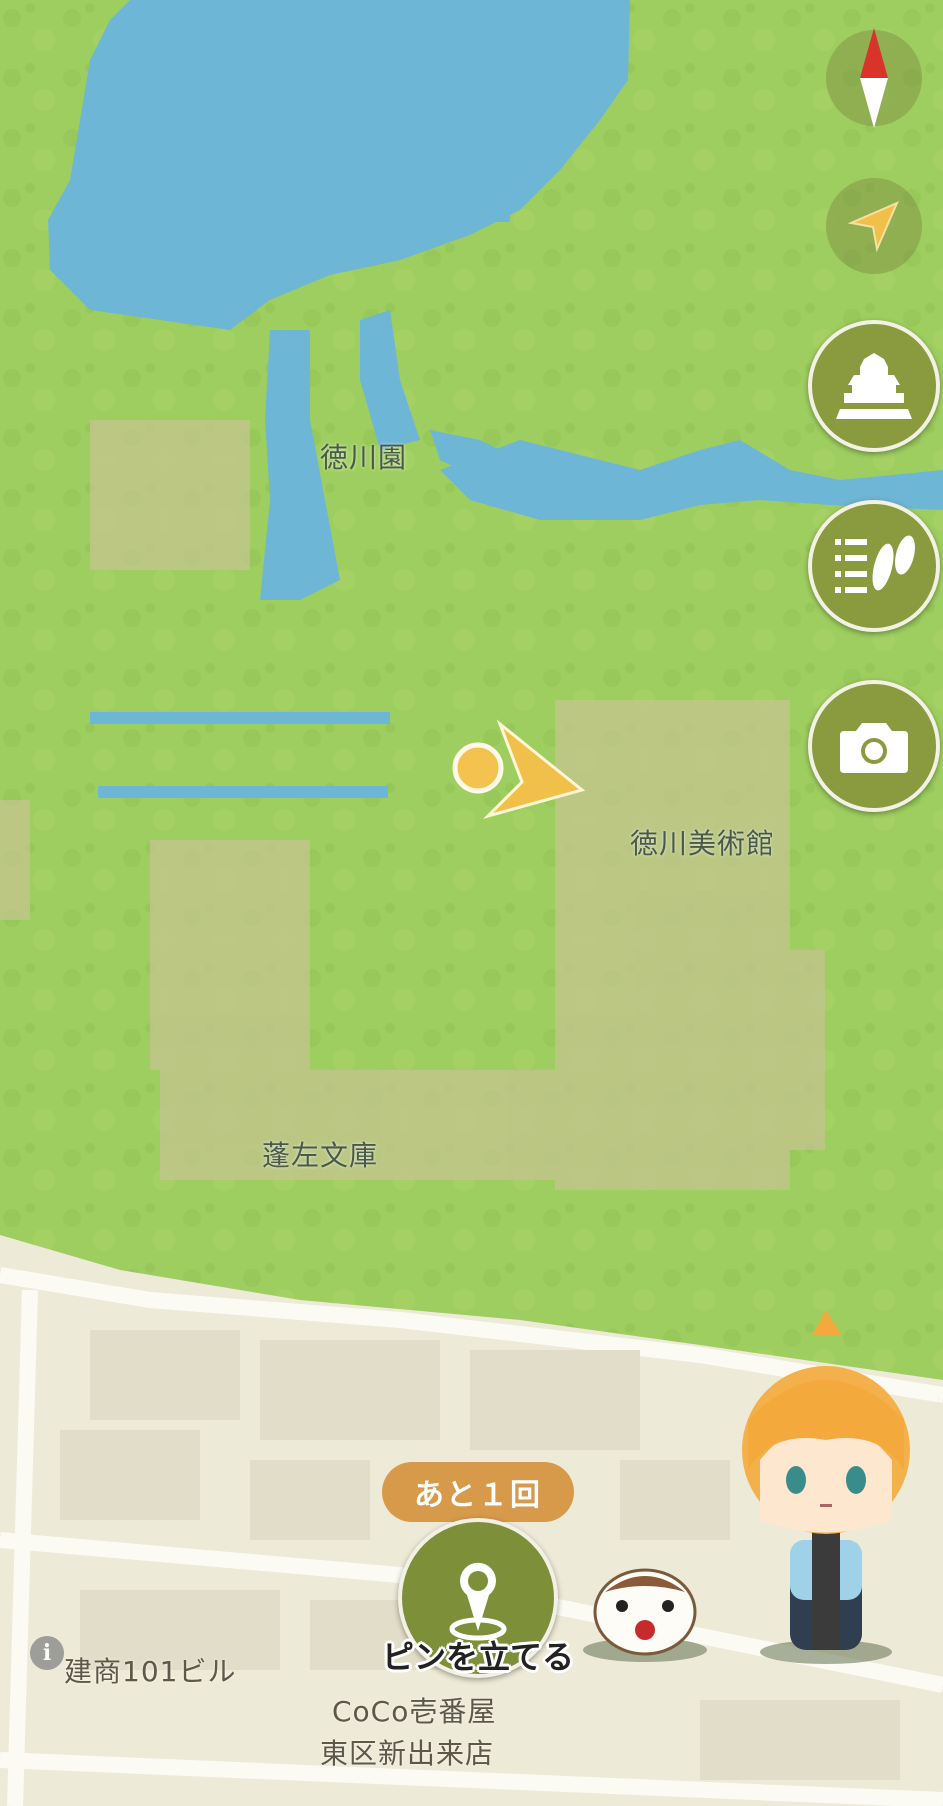 This screenshot has width=943, height=1806. What do you see at coordinates (478, 1601) in the screenshot?
I see `map-pin-icon` at bounding box center [478, 1601].